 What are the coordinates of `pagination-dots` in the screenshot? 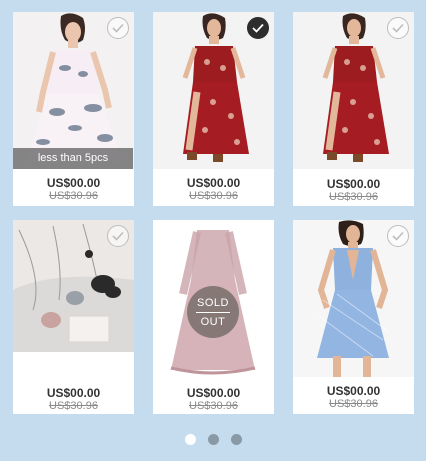 It's located at (213, 441).